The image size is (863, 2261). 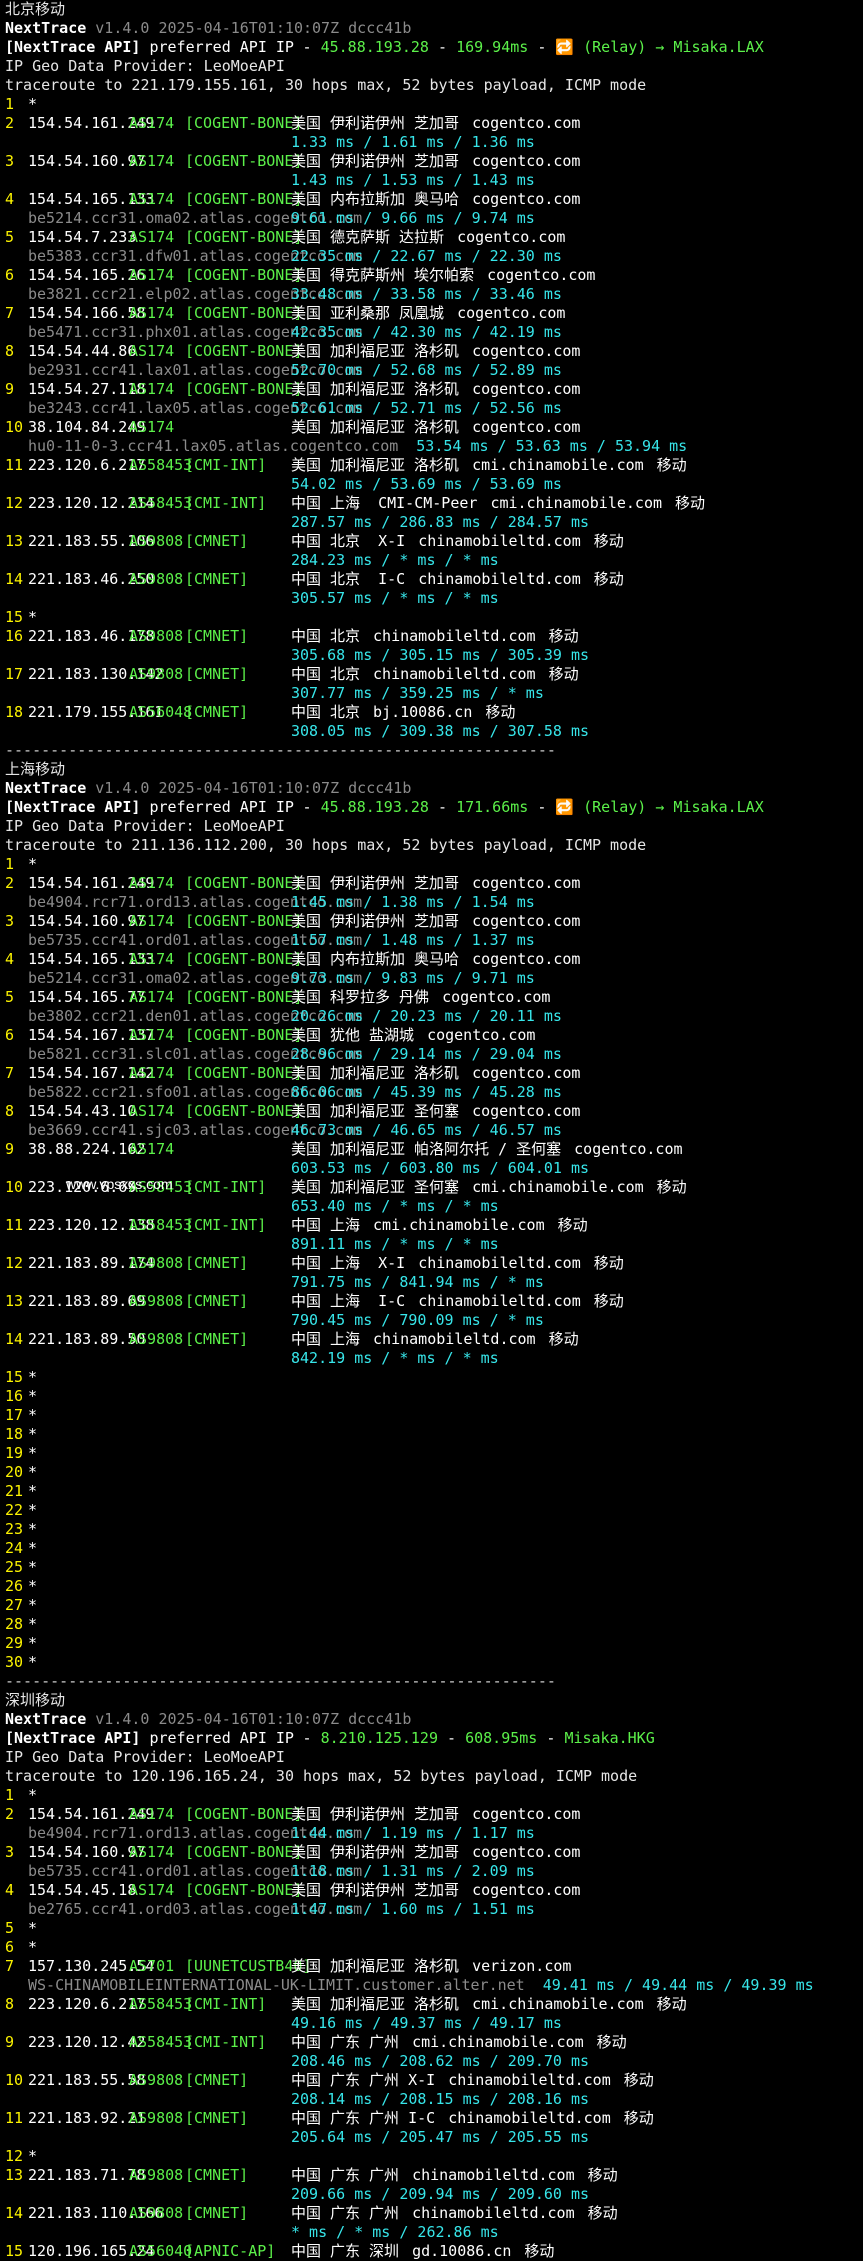 I want to click on hop-tag: [CMI-INT], so click(x=226, y=503).